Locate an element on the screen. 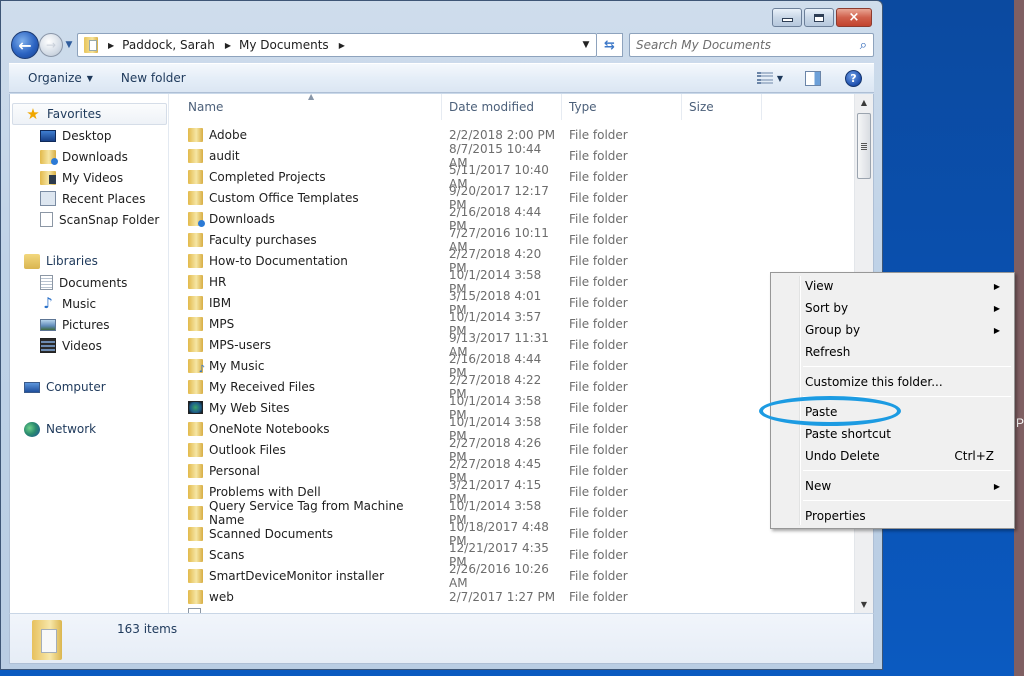 Image resolution: width=1024 pixels, height=676 pixels. address-dropdown-button: ▼ is located at coordinates (586, 45).